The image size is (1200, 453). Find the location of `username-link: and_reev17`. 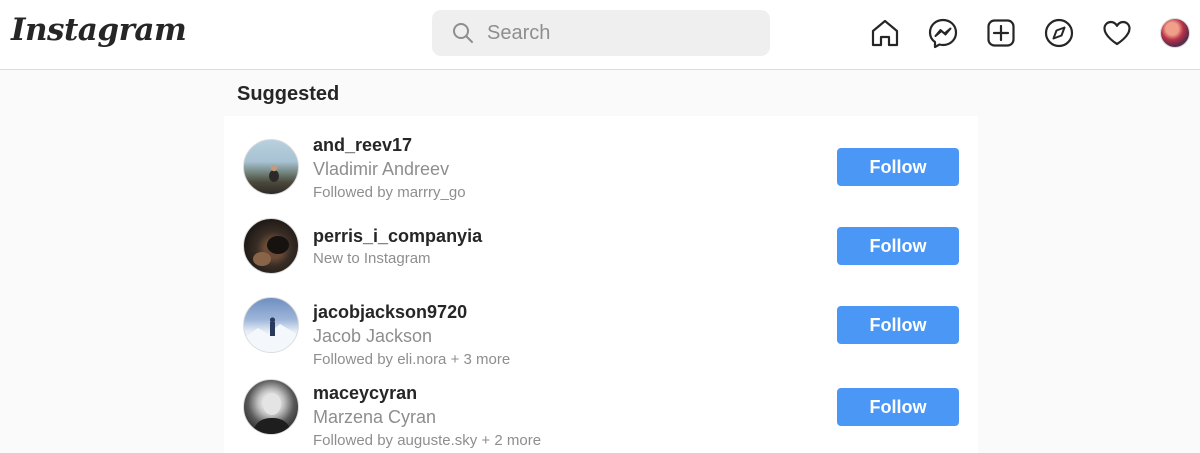

username-link: and_reev17 is located at coordinates (362, 145).